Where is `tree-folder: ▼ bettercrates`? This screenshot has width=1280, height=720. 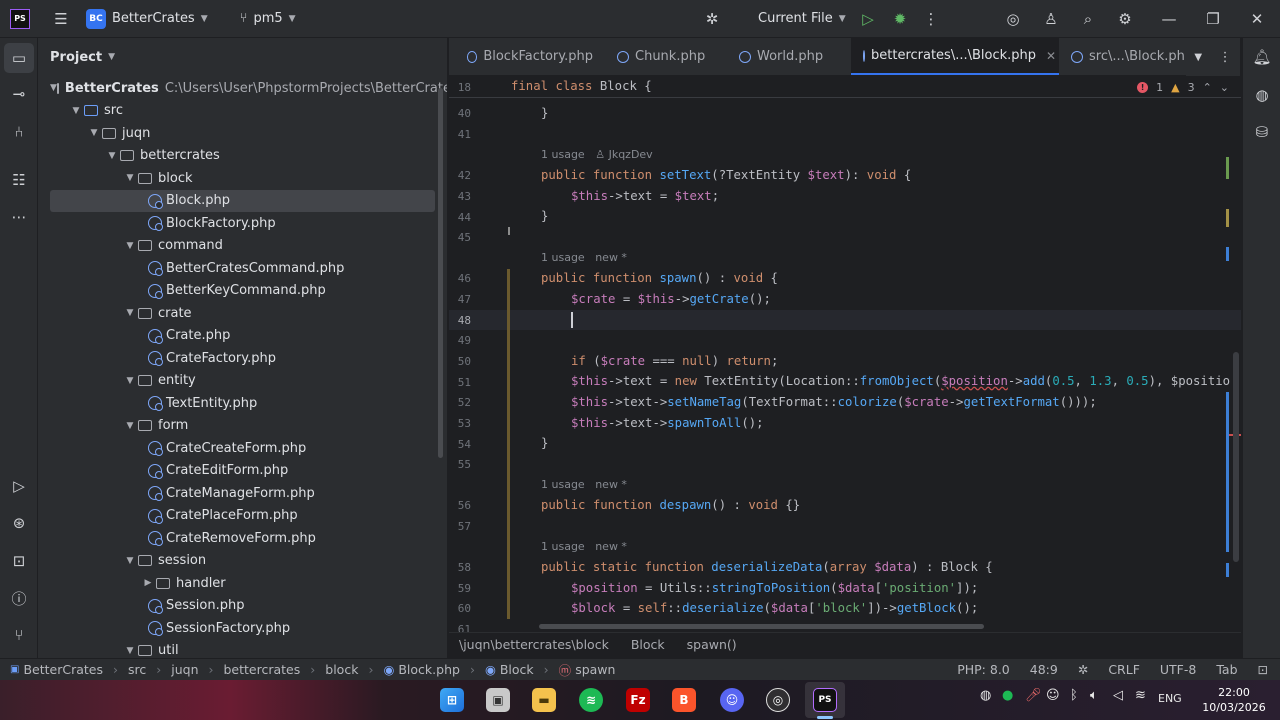
tree-folder: ▼ bettercrates is located at coordinates (242, 156).